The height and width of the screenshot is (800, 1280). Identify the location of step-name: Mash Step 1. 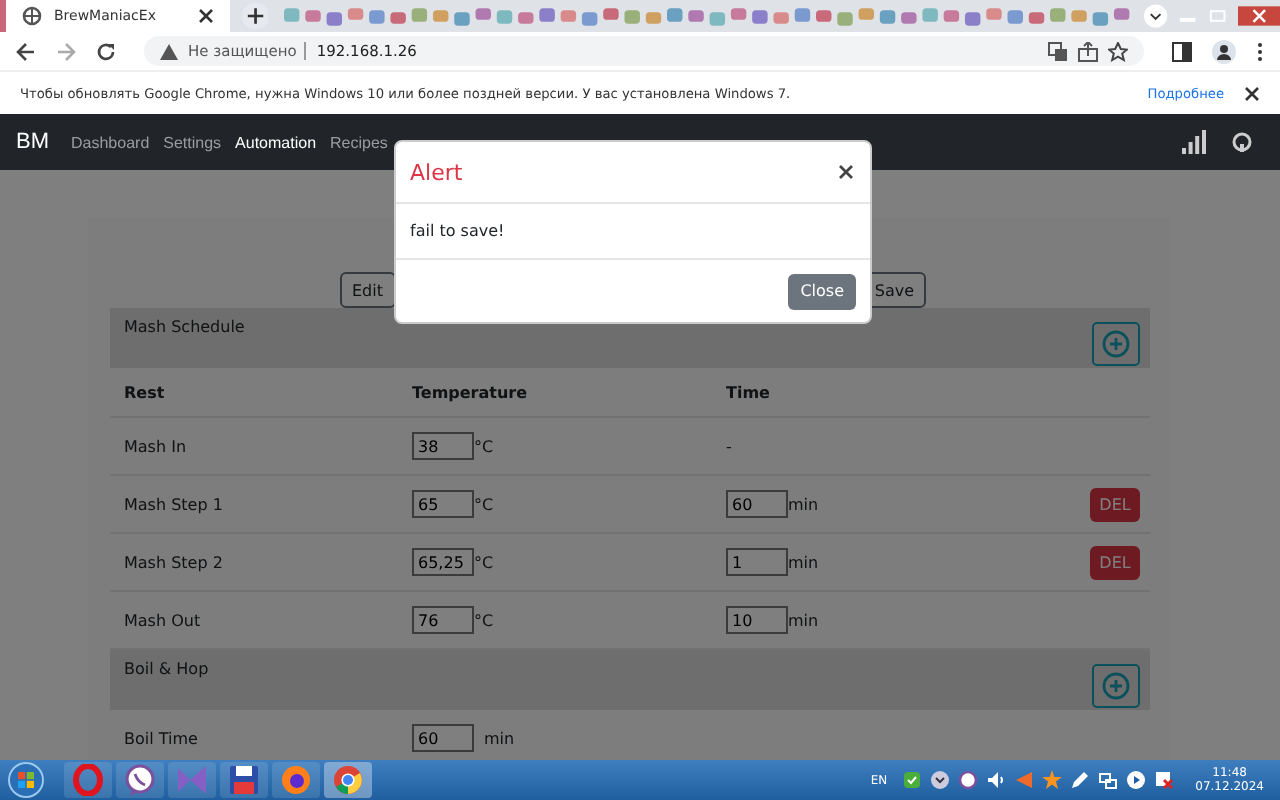
(174, 504).